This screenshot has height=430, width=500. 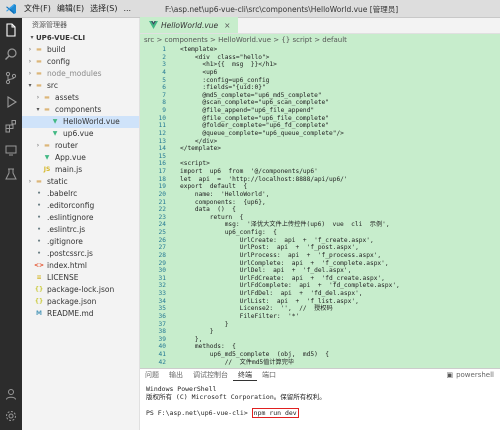 I want to click on tree-item: {} package-lock.json, so click(x=80, y=290).